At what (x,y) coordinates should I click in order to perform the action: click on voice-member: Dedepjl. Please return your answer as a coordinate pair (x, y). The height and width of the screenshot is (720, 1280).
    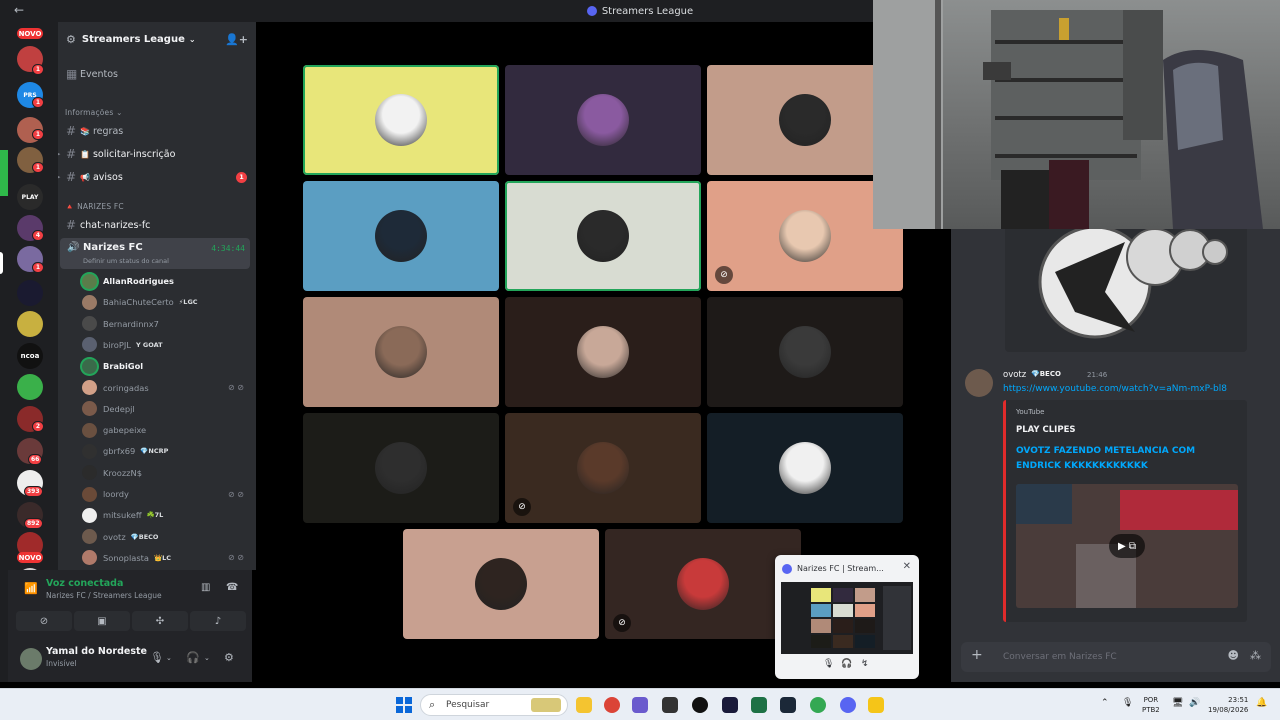
    Looking at the image, I should click on (166, 409).